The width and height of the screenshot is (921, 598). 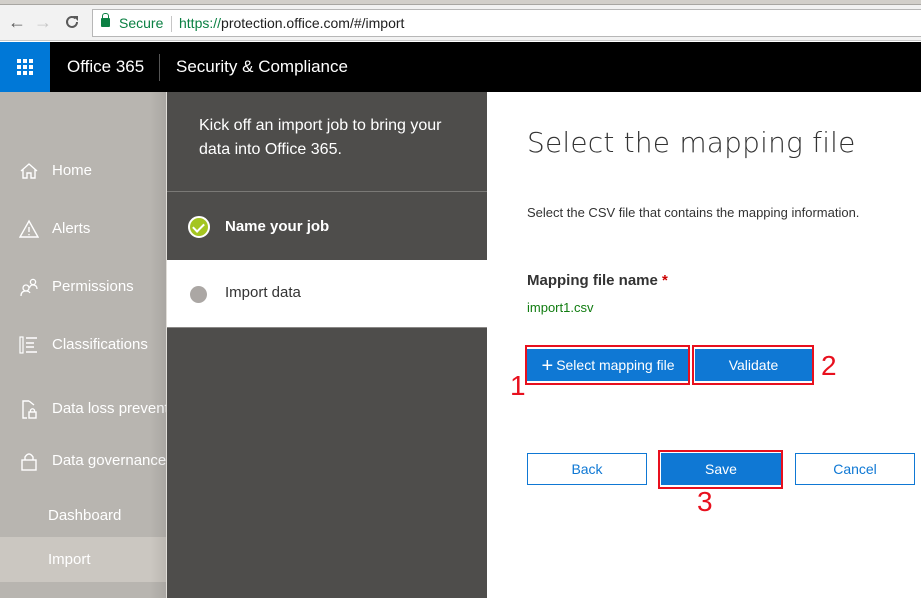 I want to click on document-lock-icon, so click(x=29, y=409).